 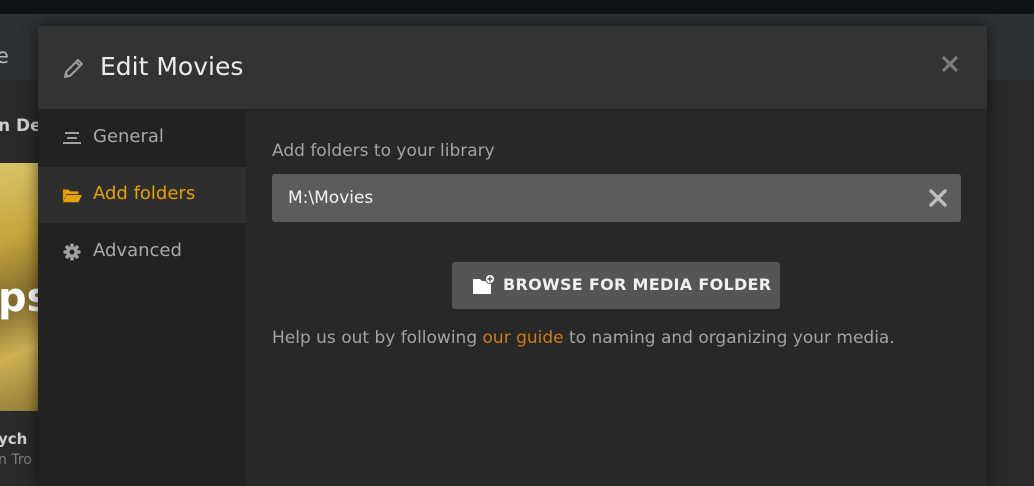 I want to click on close-button, so click(x=950, y=64).